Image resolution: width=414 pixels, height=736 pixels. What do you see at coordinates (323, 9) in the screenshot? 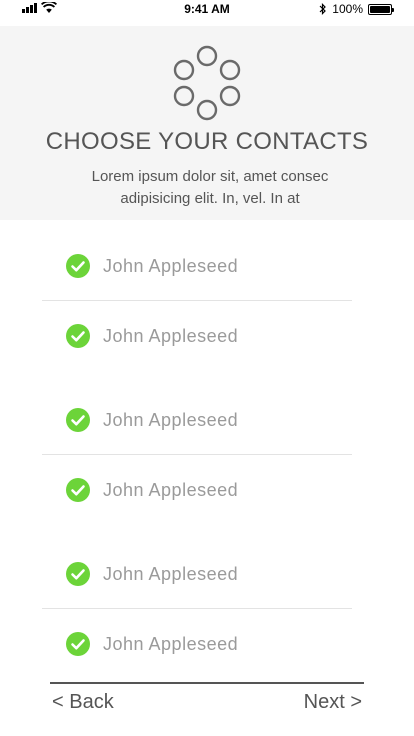
I see `bluetooth-icon` at bounding box center [323, 9].